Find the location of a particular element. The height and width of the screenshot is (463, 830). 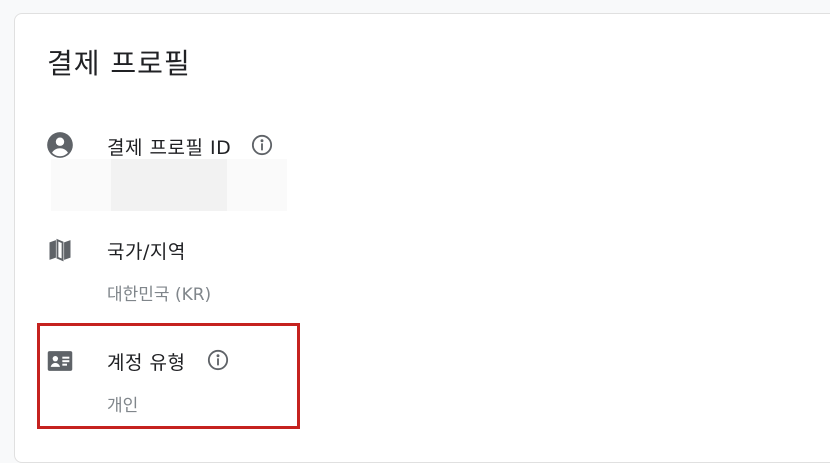

country-region-label: 국가/지역 is located at coordinates (146, 252).